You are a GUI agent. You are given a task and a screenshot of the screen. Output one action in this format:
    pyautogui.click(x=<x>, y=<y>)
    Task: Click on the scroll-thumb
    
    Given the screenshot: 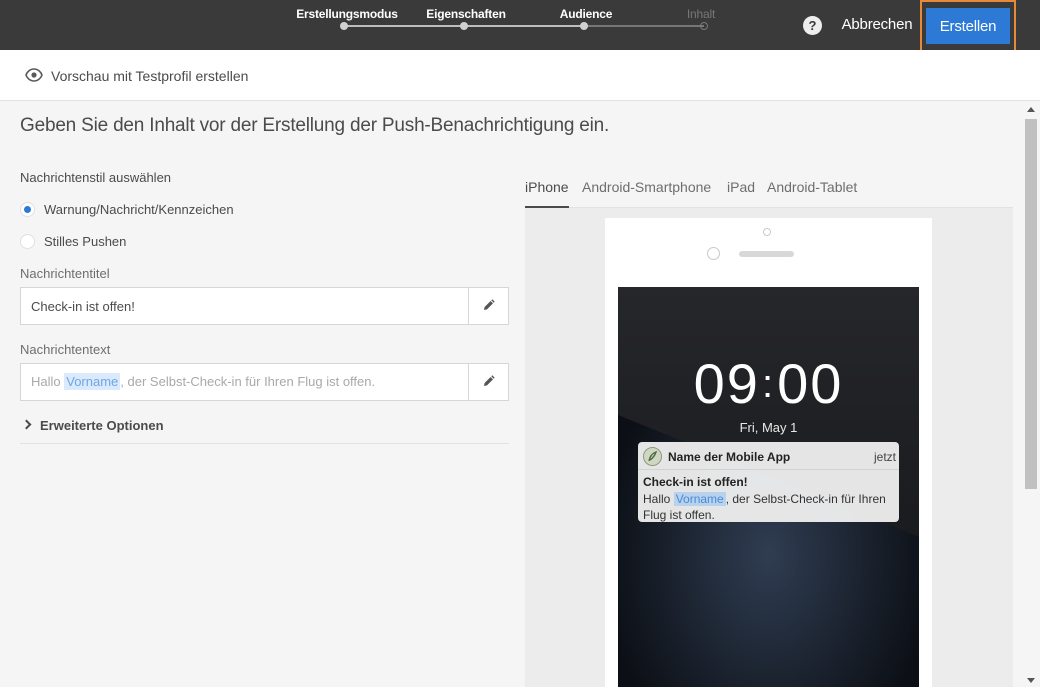 What is the action you would take?
    pyautogui.click(x=1031, y=304)
    